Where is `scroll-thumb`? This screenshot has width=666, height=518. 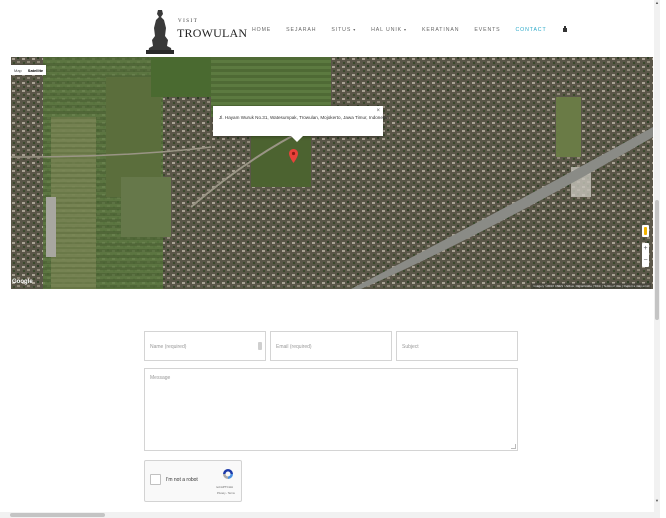
scroll-thumb is located at coordinates (657, 260).